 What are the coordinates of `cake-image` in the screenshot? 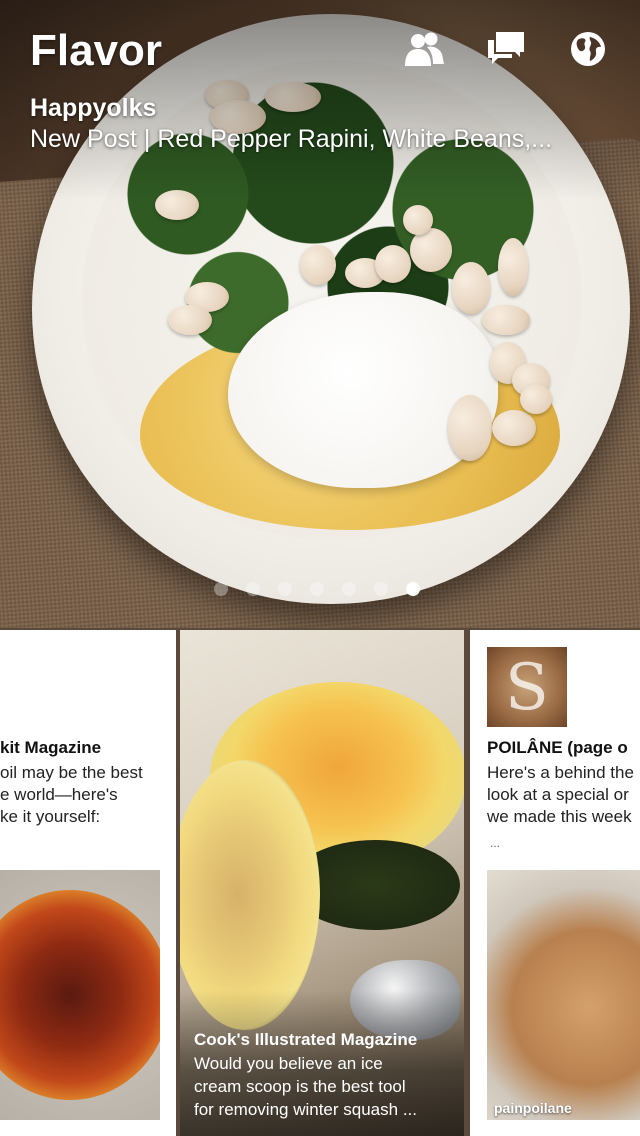 It's located at (563, 995).